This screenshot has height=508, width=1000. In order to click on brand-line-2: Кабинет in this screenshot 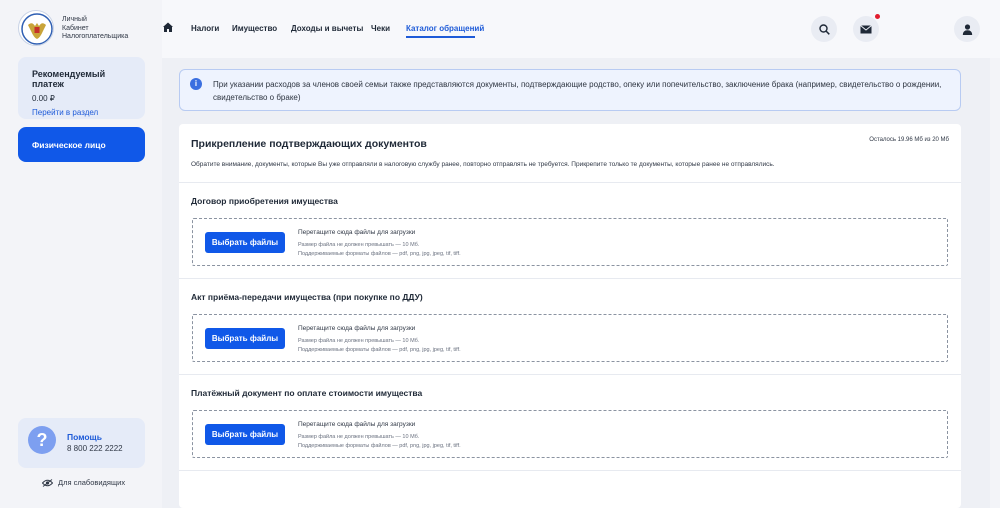, I will do `click(75, 28)`.